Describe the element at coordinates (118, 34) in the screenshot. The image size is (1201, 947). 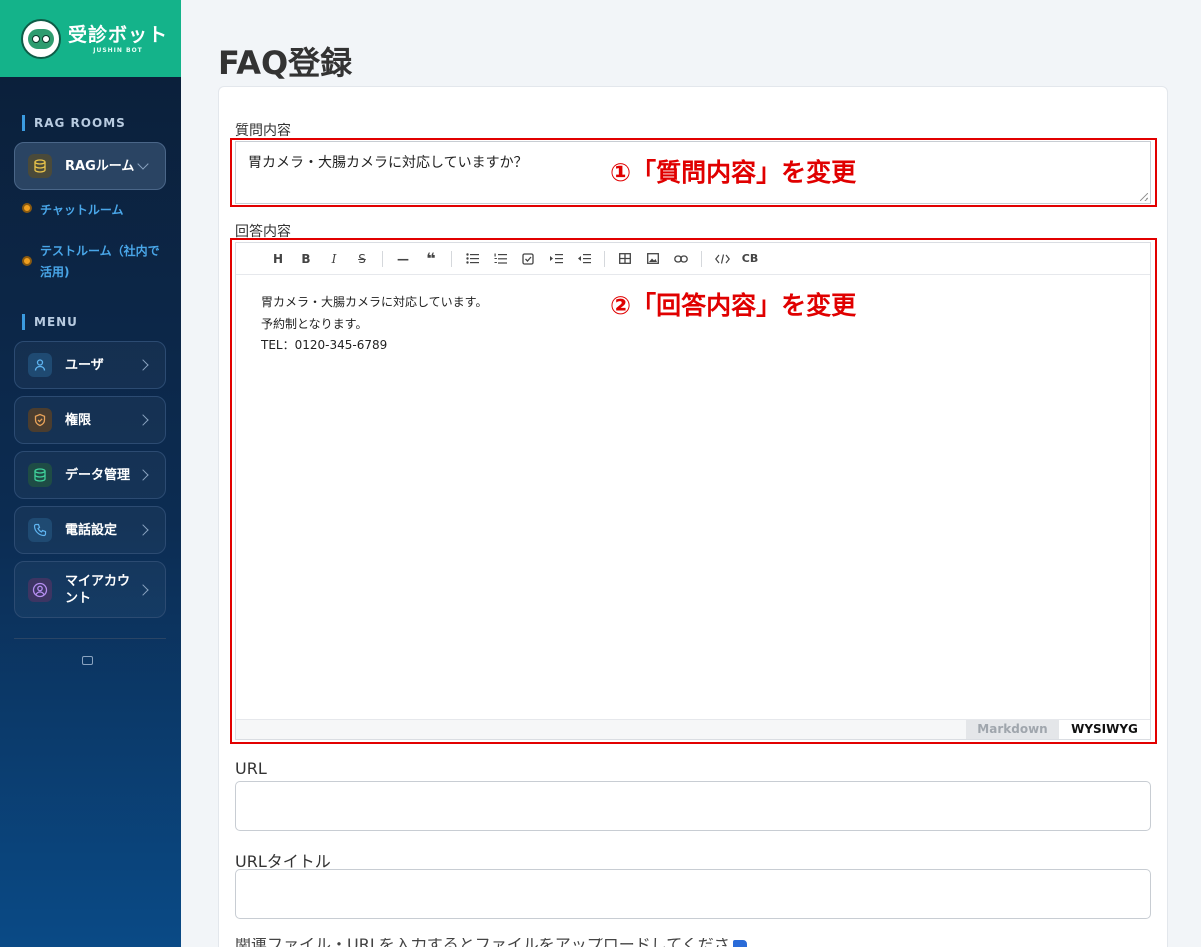
I see `brand-name: 受診ボット` at that location.